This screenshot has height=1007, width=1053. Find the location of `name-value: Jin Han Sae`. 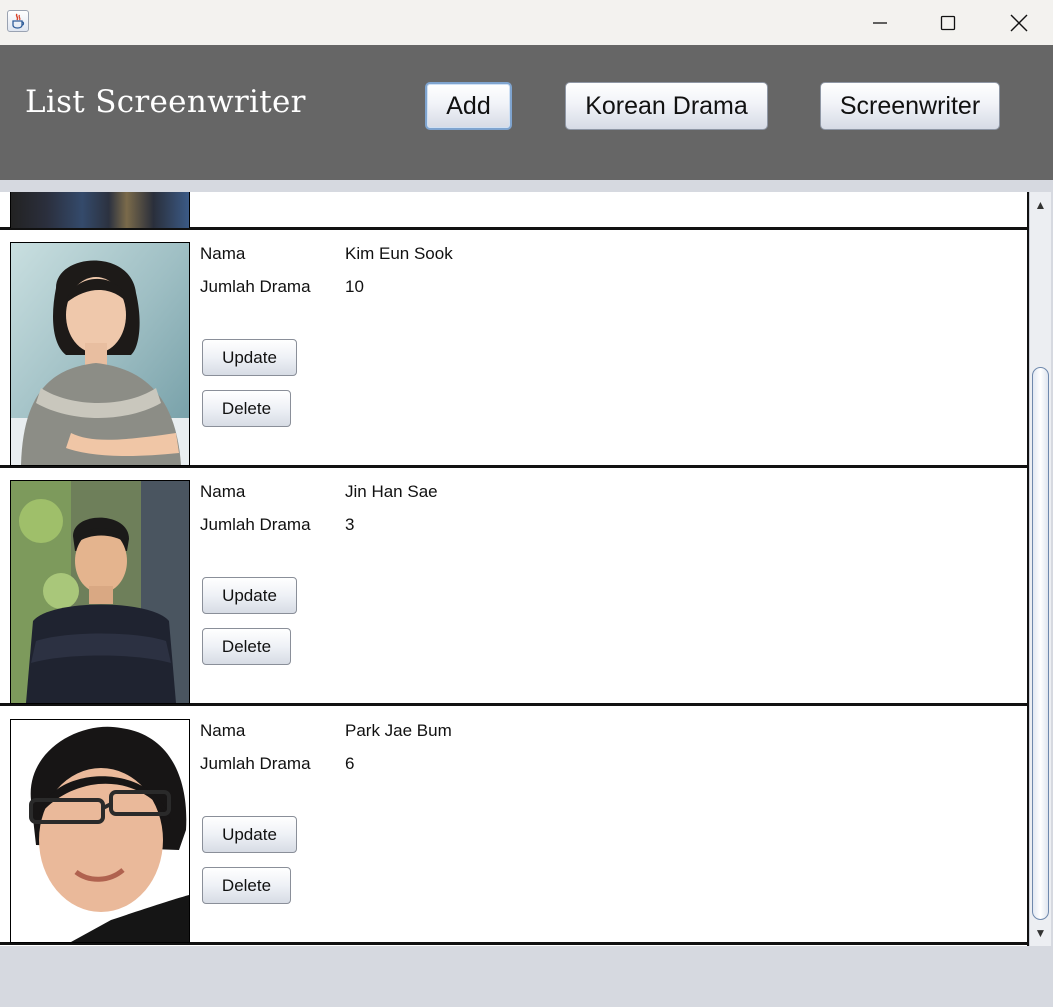

name-value: Jin Han Sae is located at coordinates (391, 491).